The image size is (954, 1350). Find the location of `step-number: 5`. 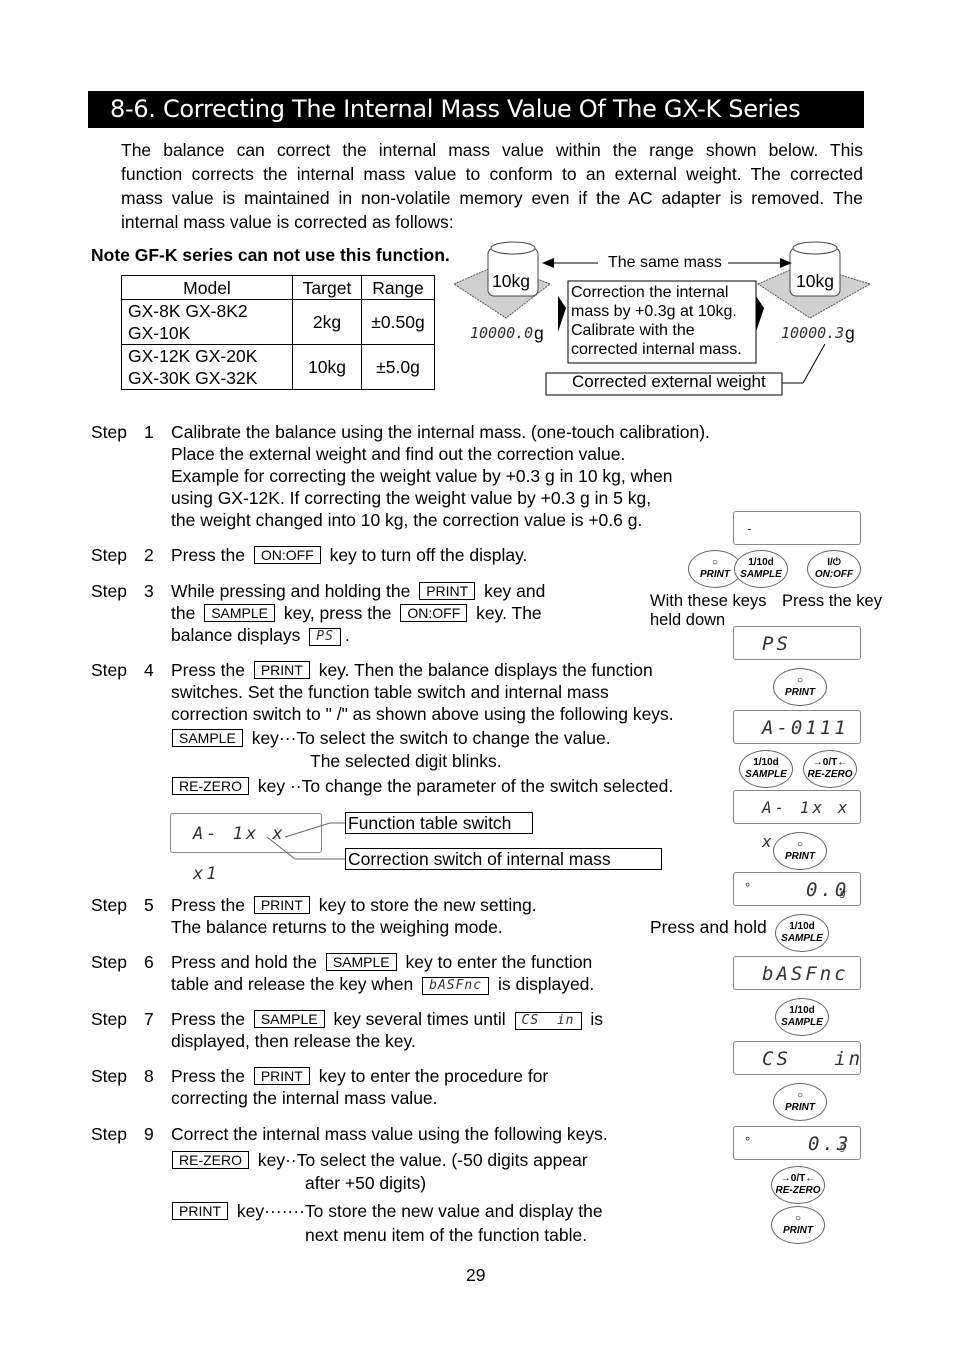

step-number: 5 is located at coordinates (149, 905).